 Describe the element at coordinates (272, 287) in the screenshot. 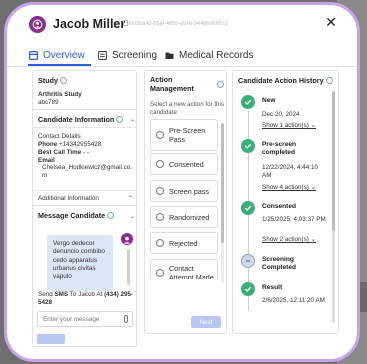

I see `history-status: Result` at that location.